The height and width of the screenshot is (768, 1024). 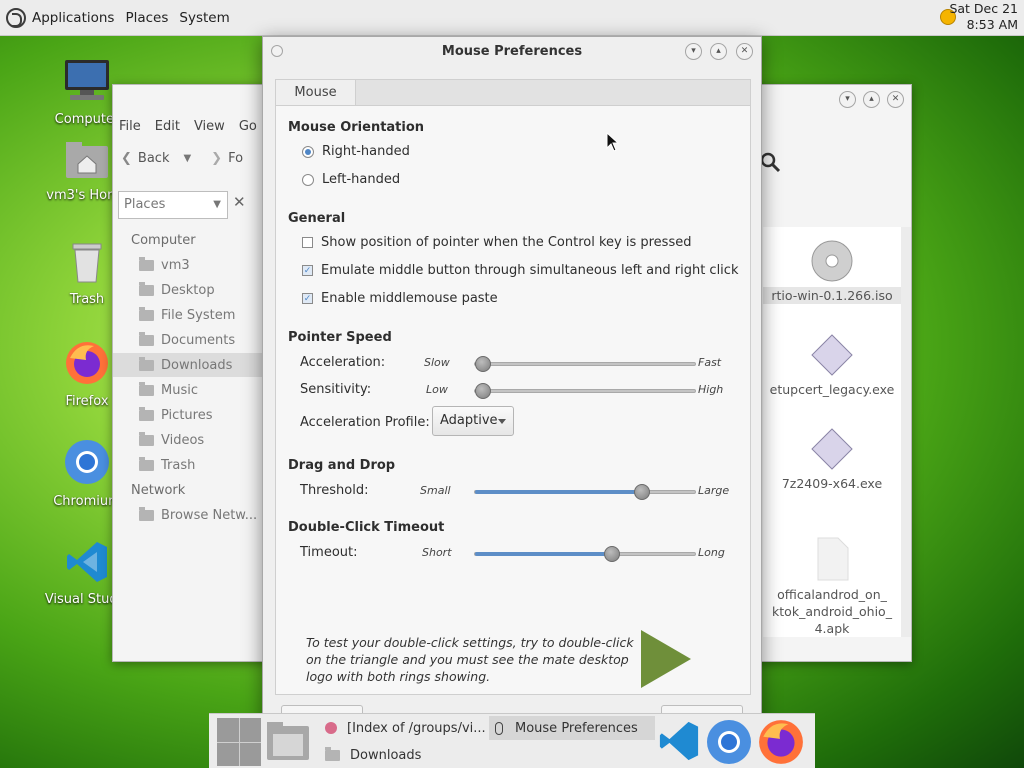 I want to click on firefox-icon, so click(x=87, y=363).